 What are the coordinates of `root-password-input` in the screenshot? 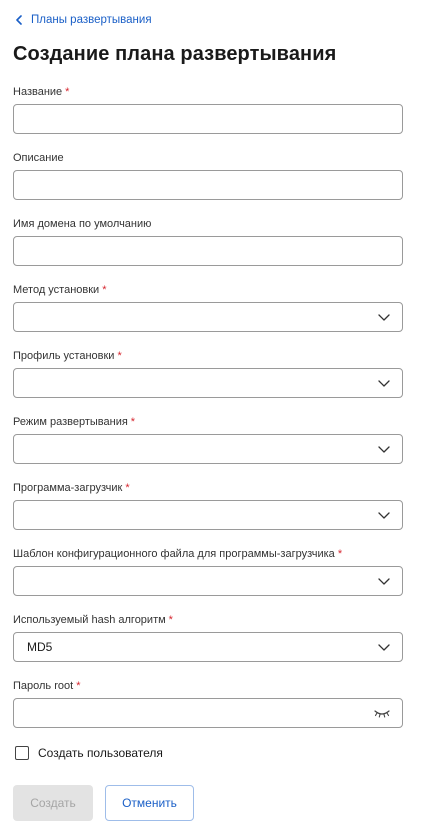 It's located at (208, 713).